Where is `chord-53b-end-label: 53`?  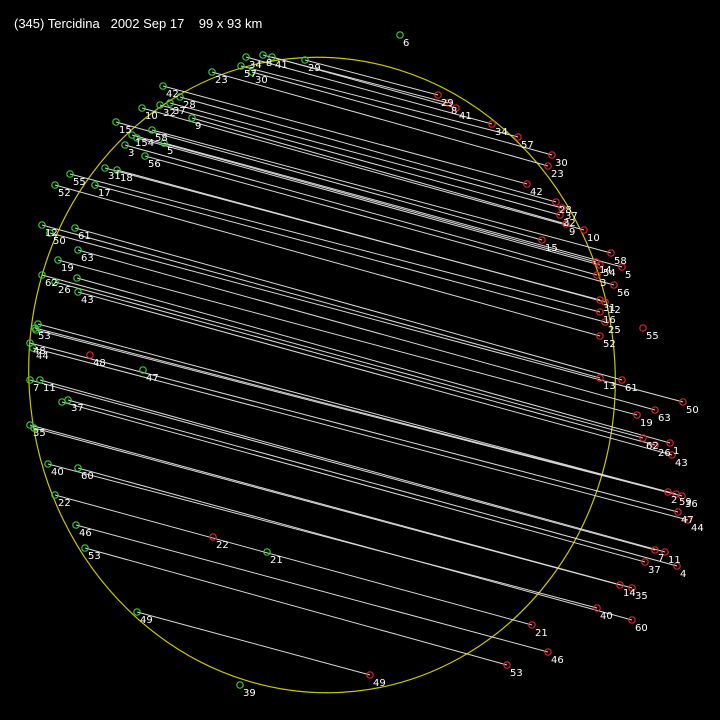 chord-53b-end-label: 53 is located at coordinates (516, 673).